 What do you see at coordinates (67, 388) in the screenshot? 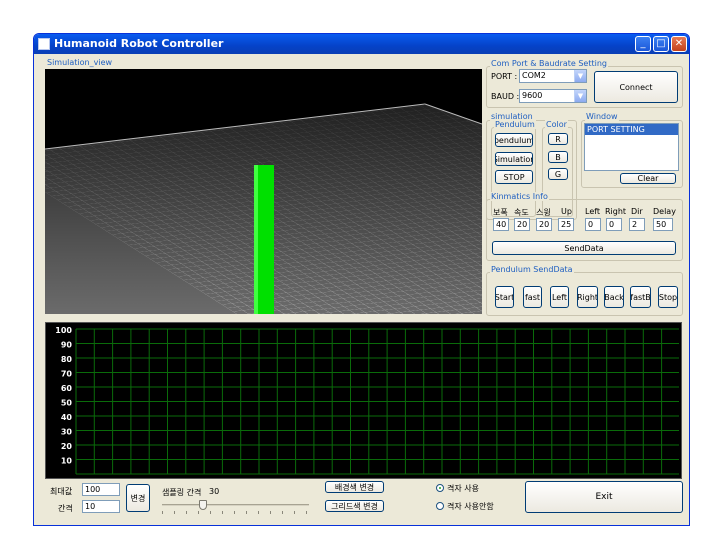
I see `y-tick-label: 60` at bounding box center [67, 388].